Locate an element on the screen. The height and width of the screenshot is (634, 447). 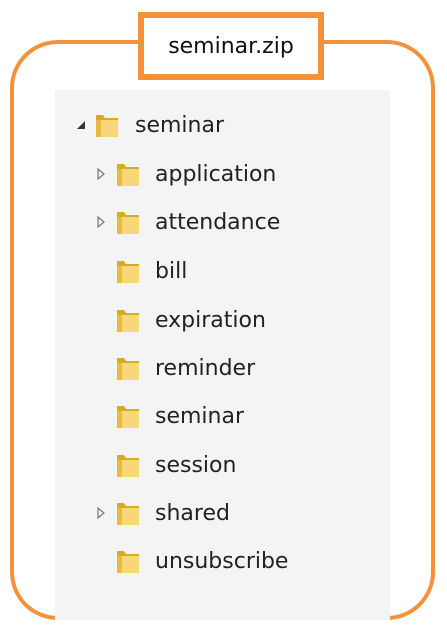
tree-item-label: expiration is located at coordinates (210, 320).